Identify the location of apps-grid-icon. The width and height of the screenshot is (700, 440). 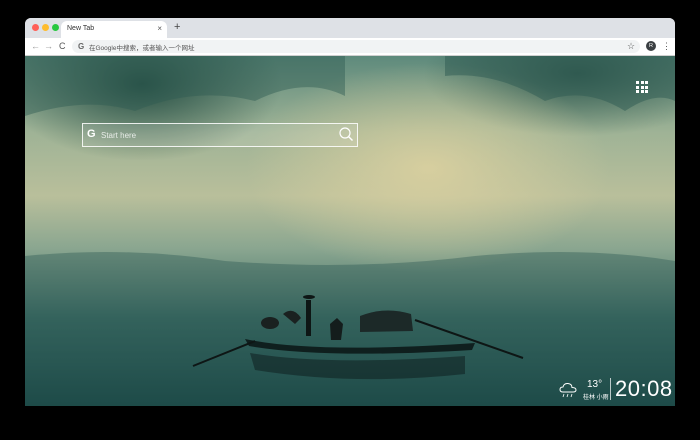
(642, 87).